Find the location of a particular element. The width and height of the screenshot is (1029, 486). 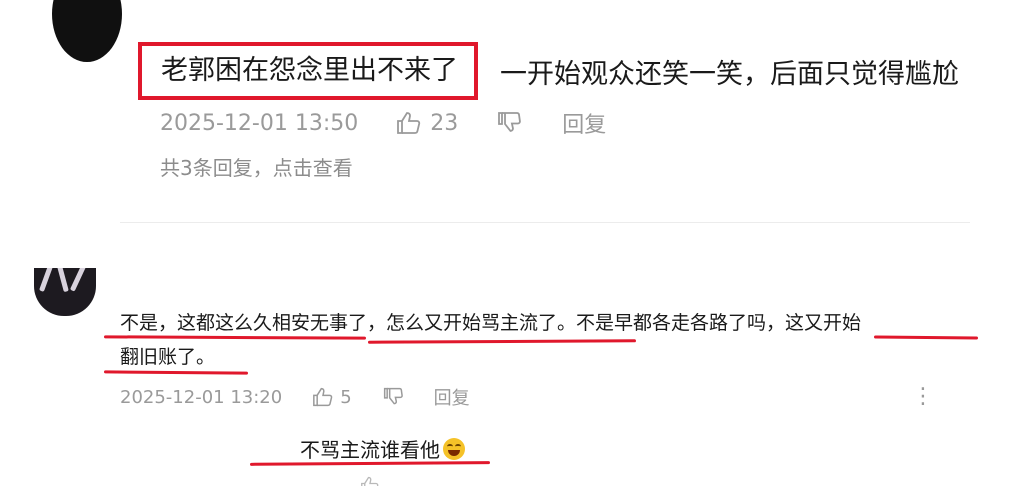

laughing-emoji-icon is located at coordinates (454, 448).